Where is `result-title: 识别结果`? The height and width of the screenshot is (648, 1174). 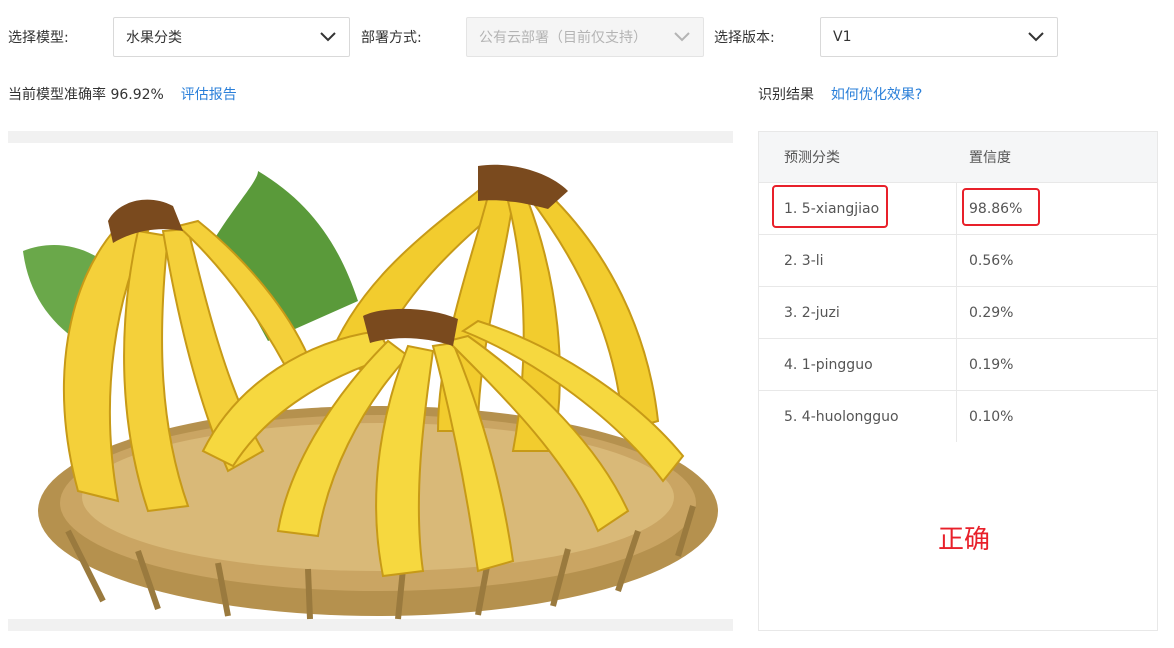 result-title: 识别结果 is located at coordinates (786, 95).